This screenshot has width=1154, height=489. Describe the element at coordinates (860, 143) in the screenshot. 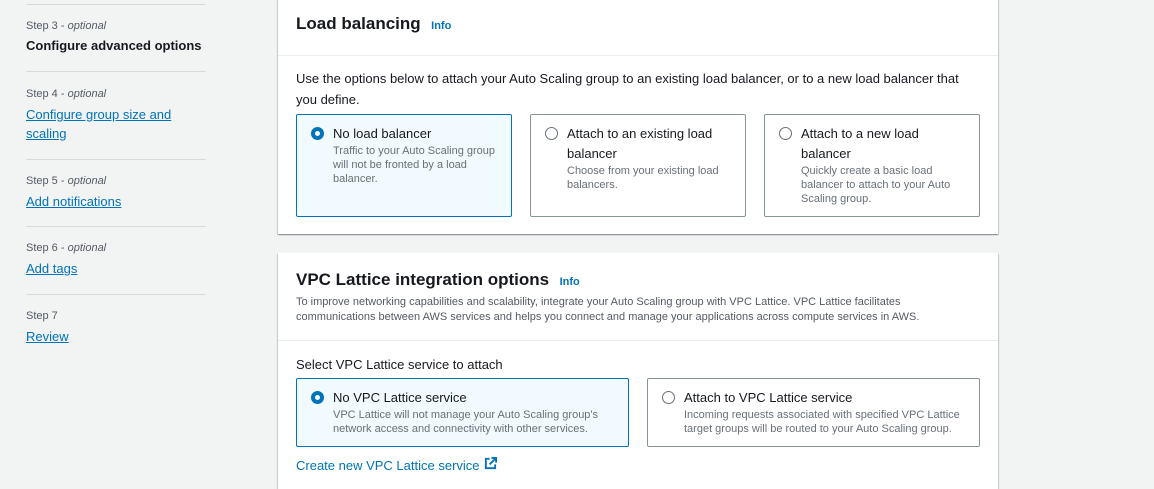

I see `option-title: Attach to a new load balancer` at that location.